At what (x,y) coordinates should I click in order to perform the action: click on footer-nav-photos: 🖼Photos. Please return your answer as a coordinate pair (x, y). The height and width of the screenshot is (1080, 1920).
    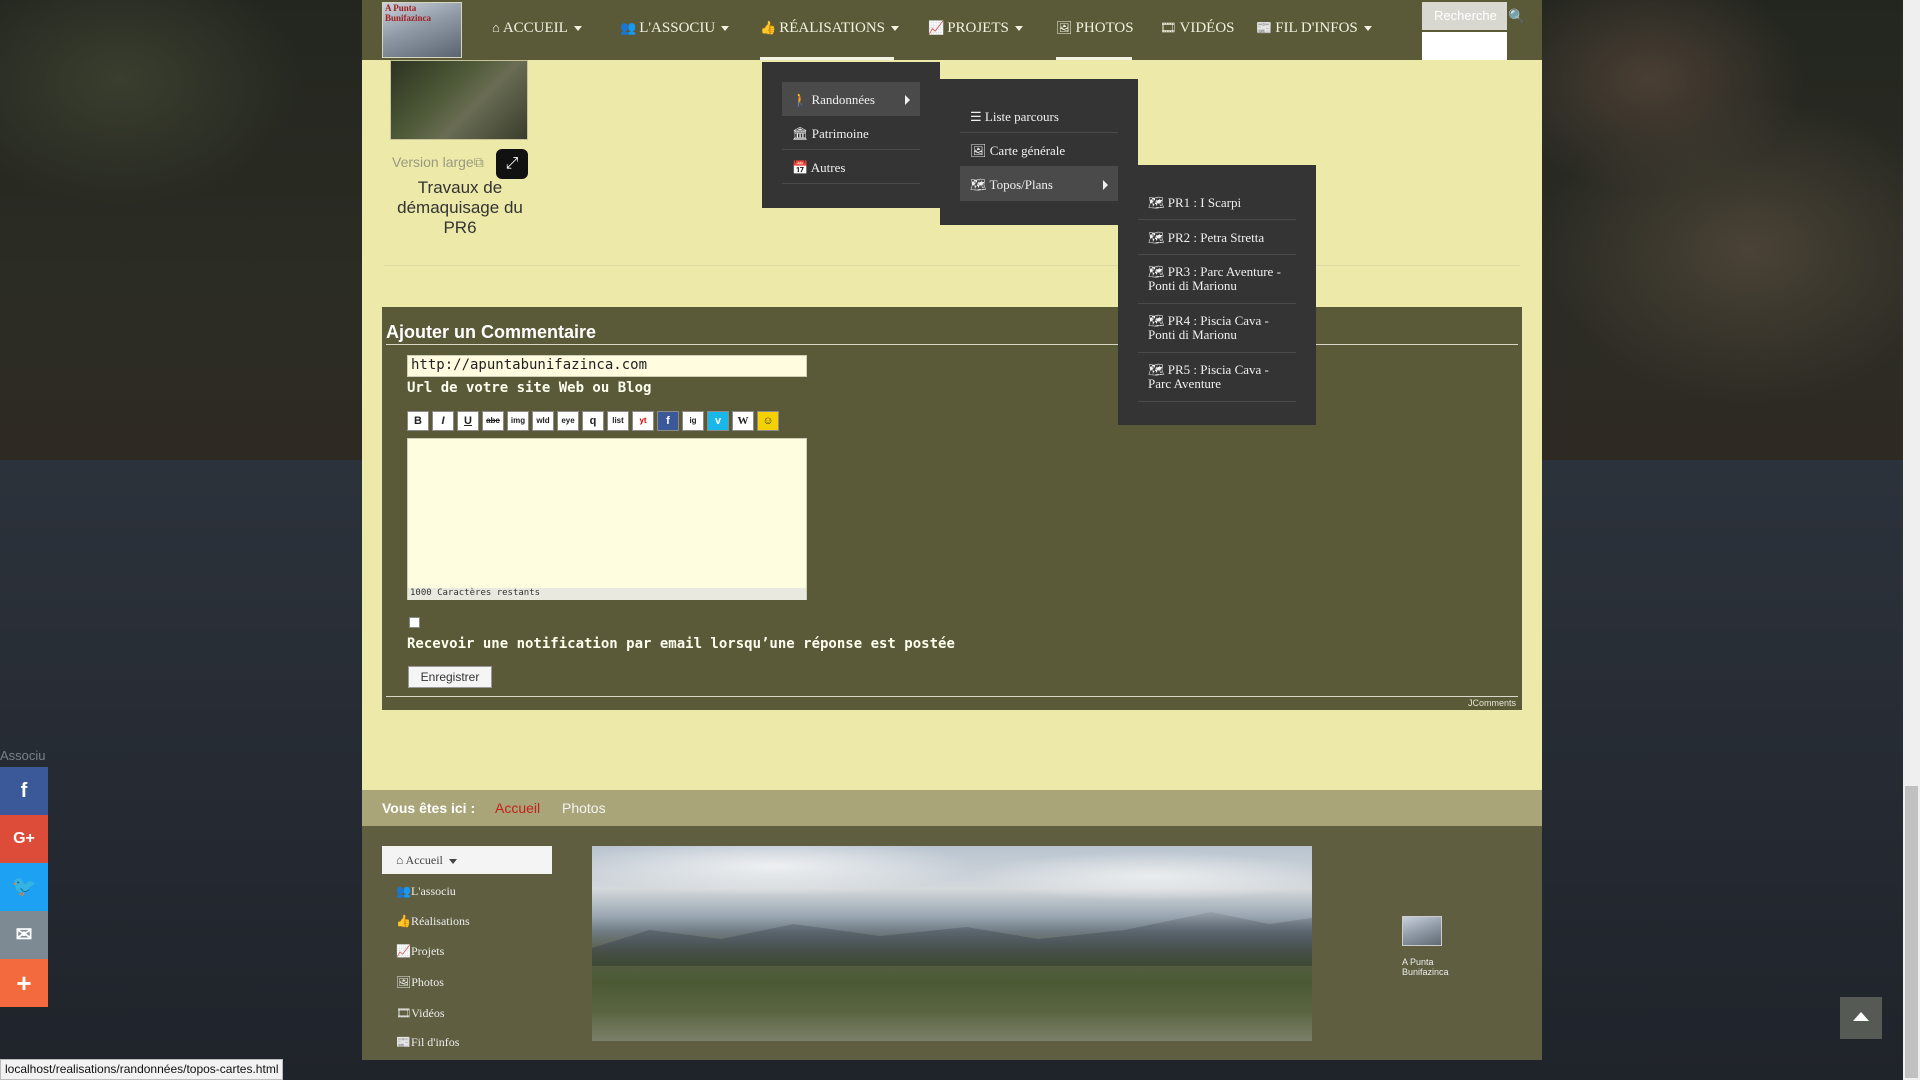
    Looking at the image, I should click on (420, 982).